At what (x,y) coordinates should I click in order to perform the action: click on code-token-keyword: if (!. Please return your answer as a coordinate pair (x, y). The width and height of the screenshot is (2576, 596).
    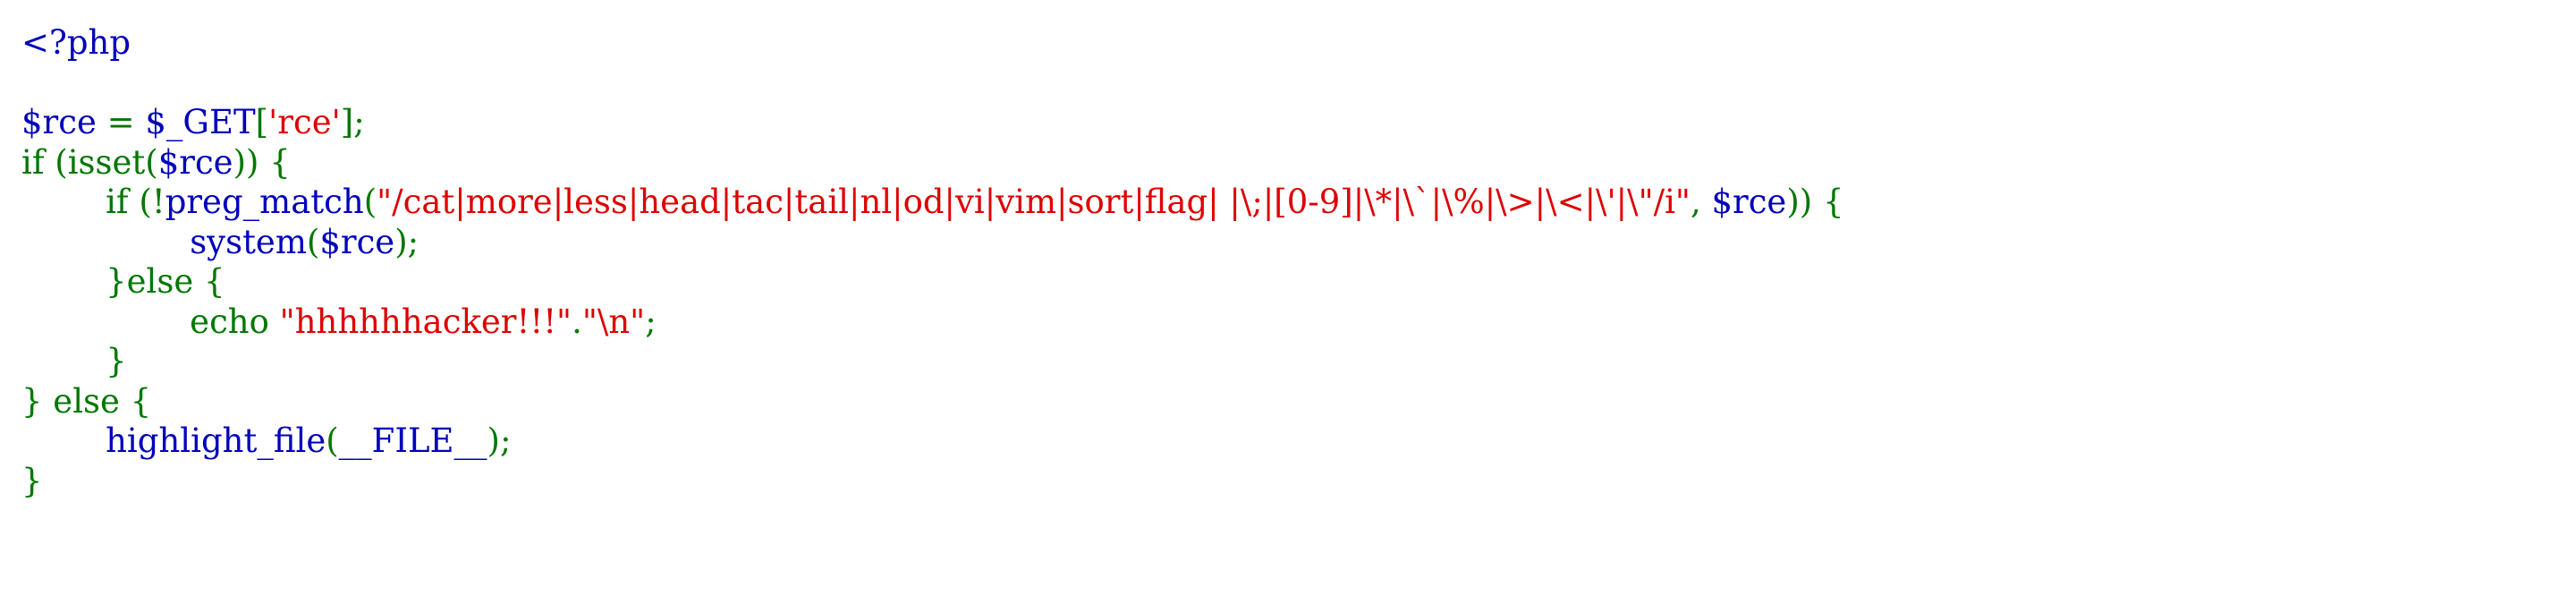
    Looking at the image, I should click on (93, 202).